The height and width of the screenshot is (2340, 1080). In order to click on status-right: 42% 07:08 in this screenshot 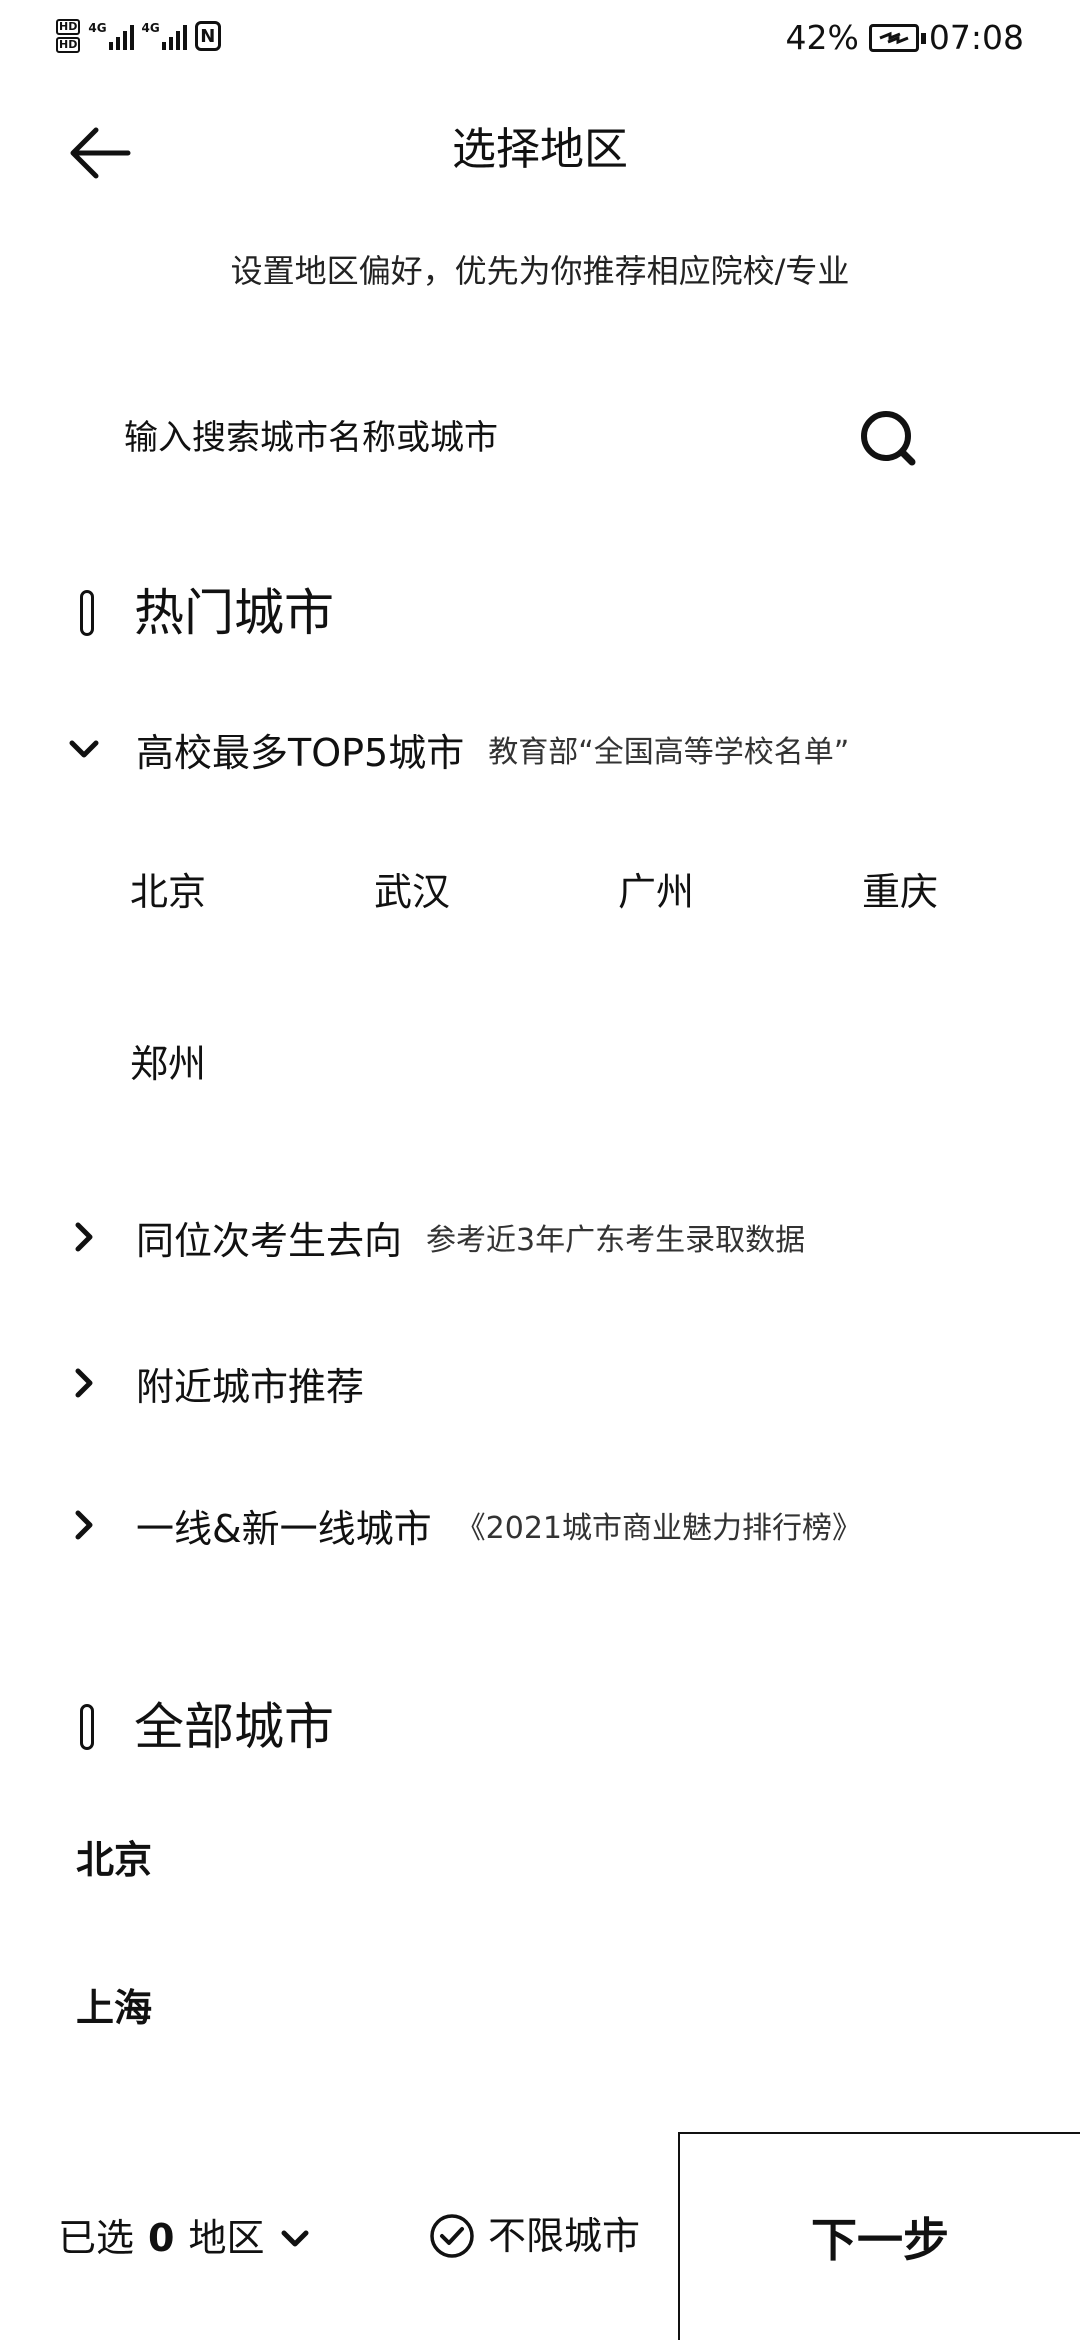, I will do `click(905, 37)`.